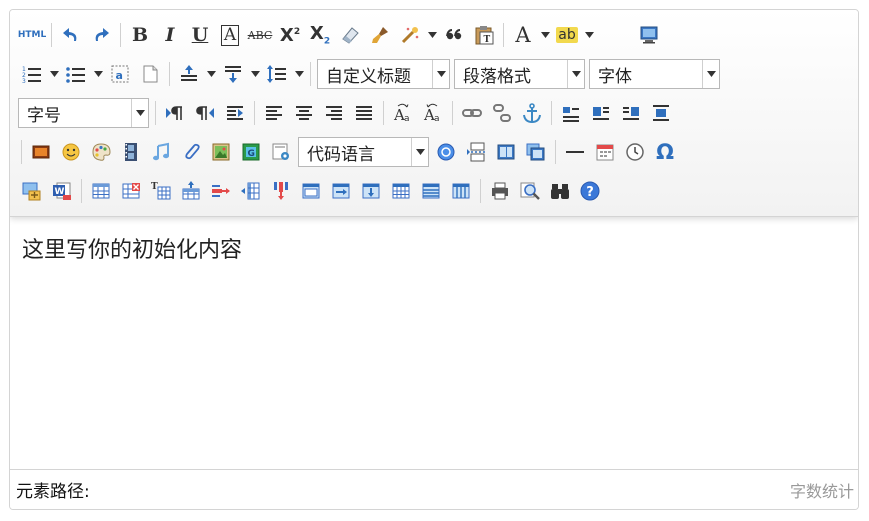 The width and height of the screenshot is (869, 521). What do you see at coordinates (661, 113) in the screenshot?
I see `image-center-button` at bounding box center [661, 113].